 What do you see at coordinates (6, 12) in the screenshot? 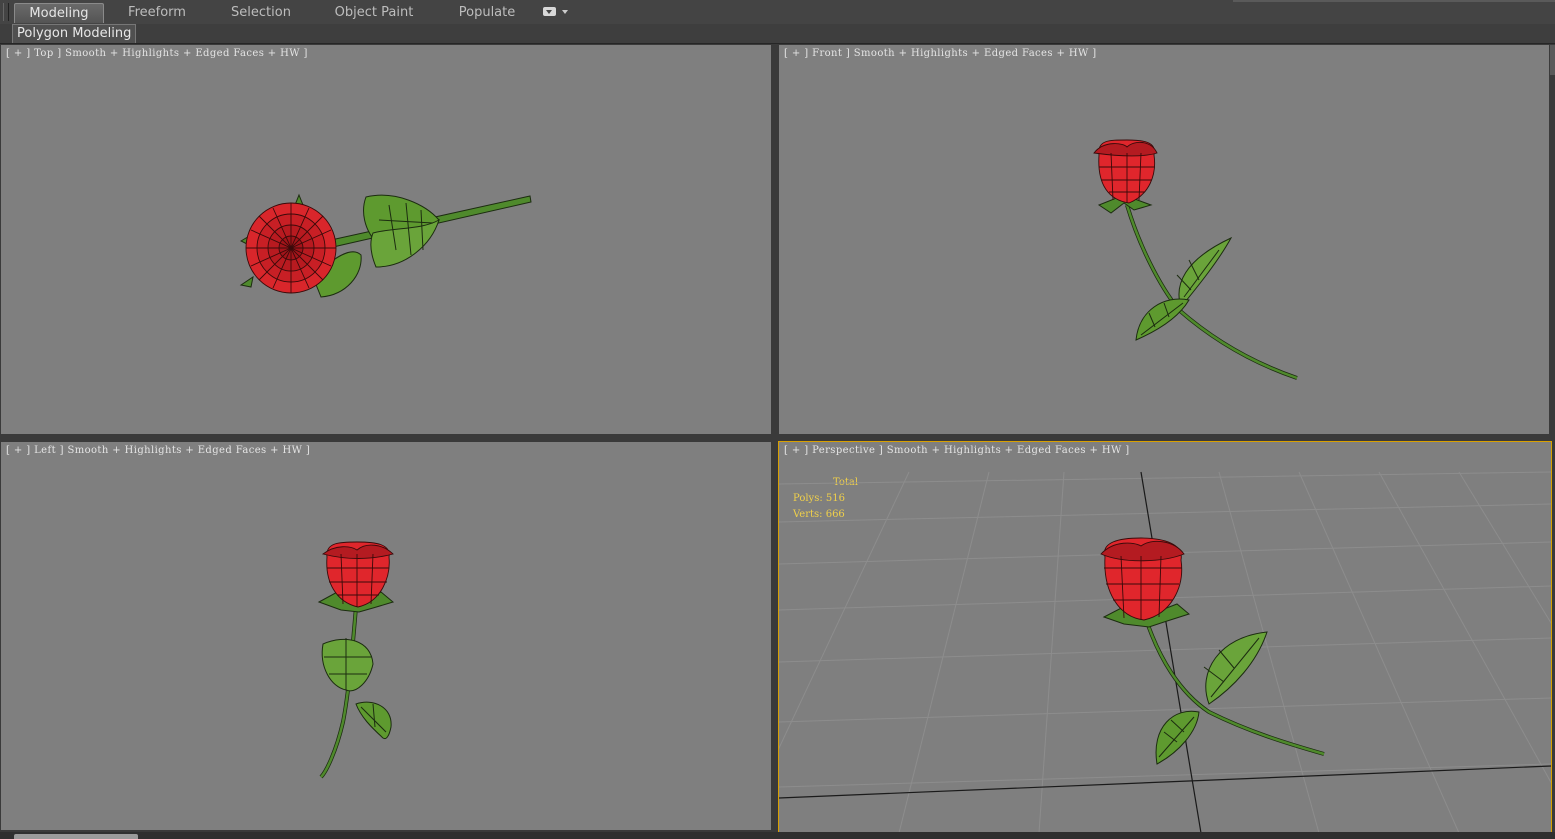
I see `ribbon-grip` at bounding box center [6, 12].